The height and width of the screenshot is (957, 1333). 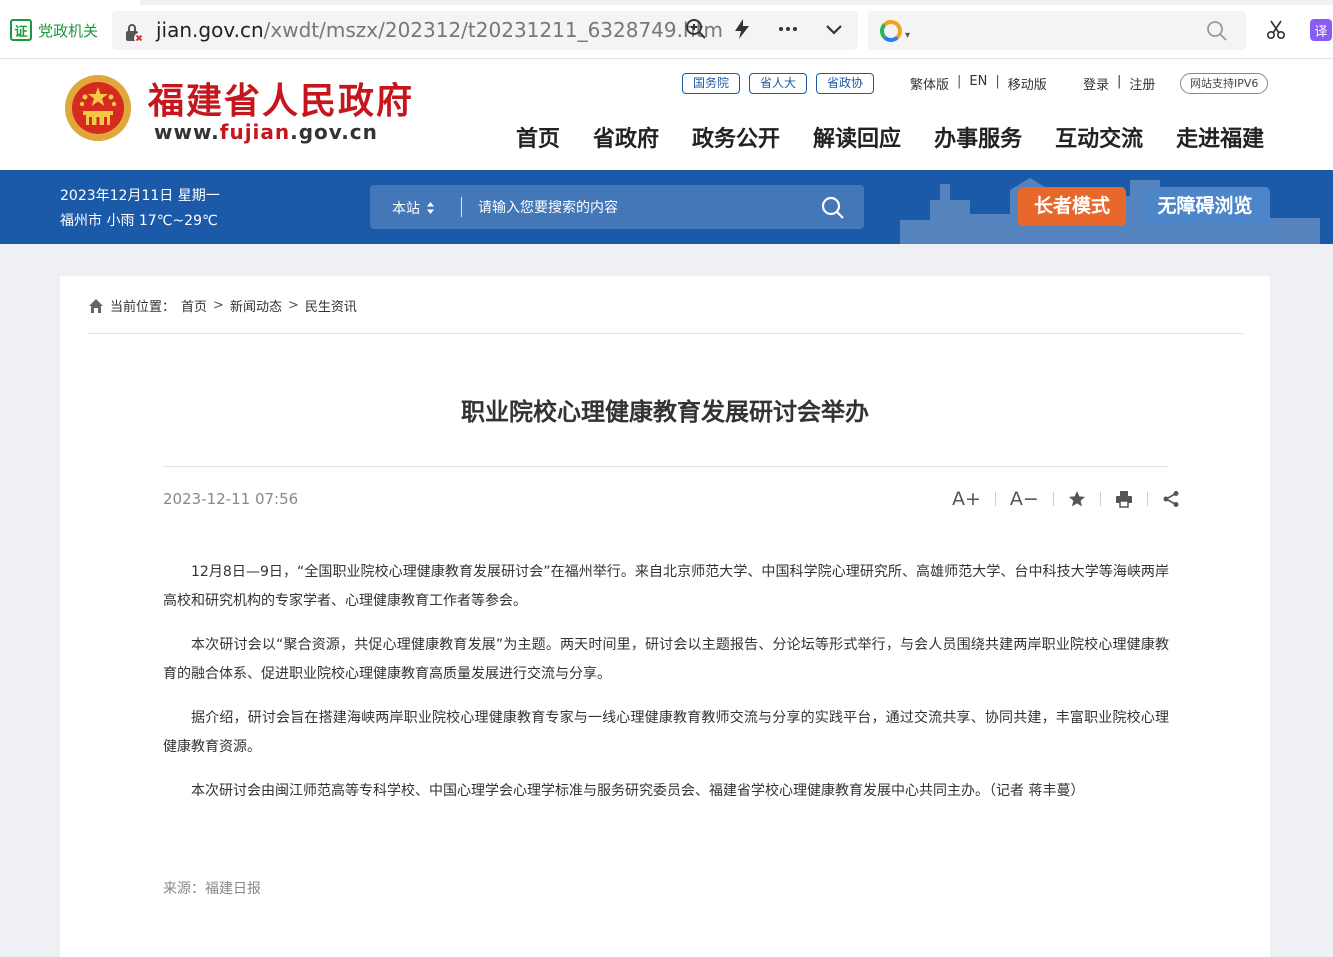 What do you see at coordinates (430, 208) in the screenshot?
I see `sort-arrows-icon` at bounding box center [430, 208].